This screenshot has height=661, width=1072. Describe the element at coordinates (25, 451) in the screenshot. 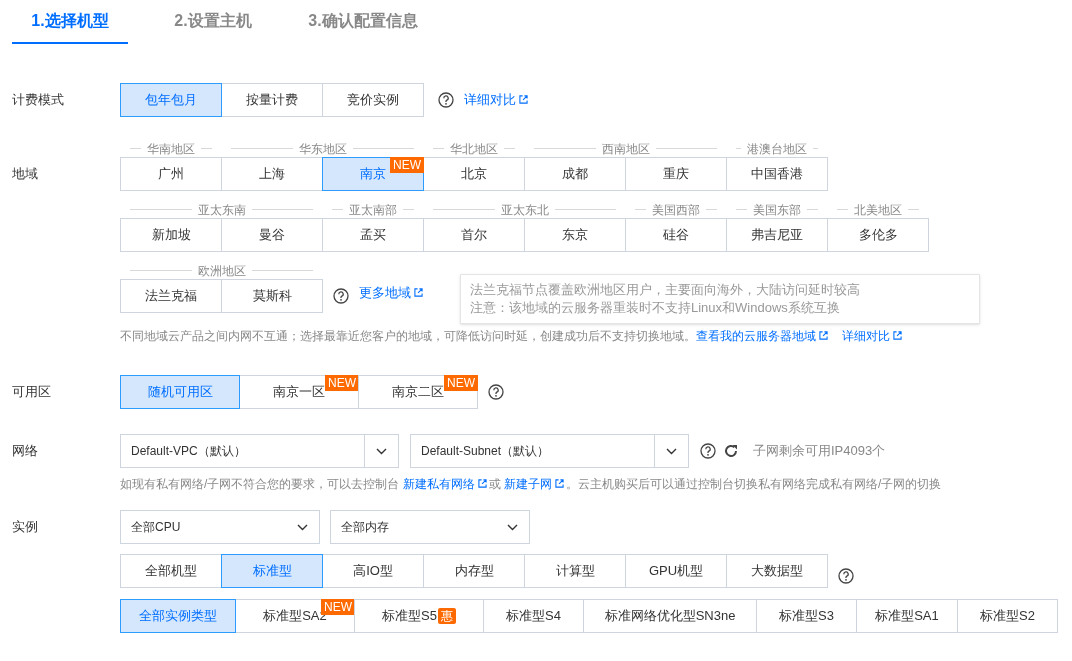

I see `field-label: 网络` at that location.